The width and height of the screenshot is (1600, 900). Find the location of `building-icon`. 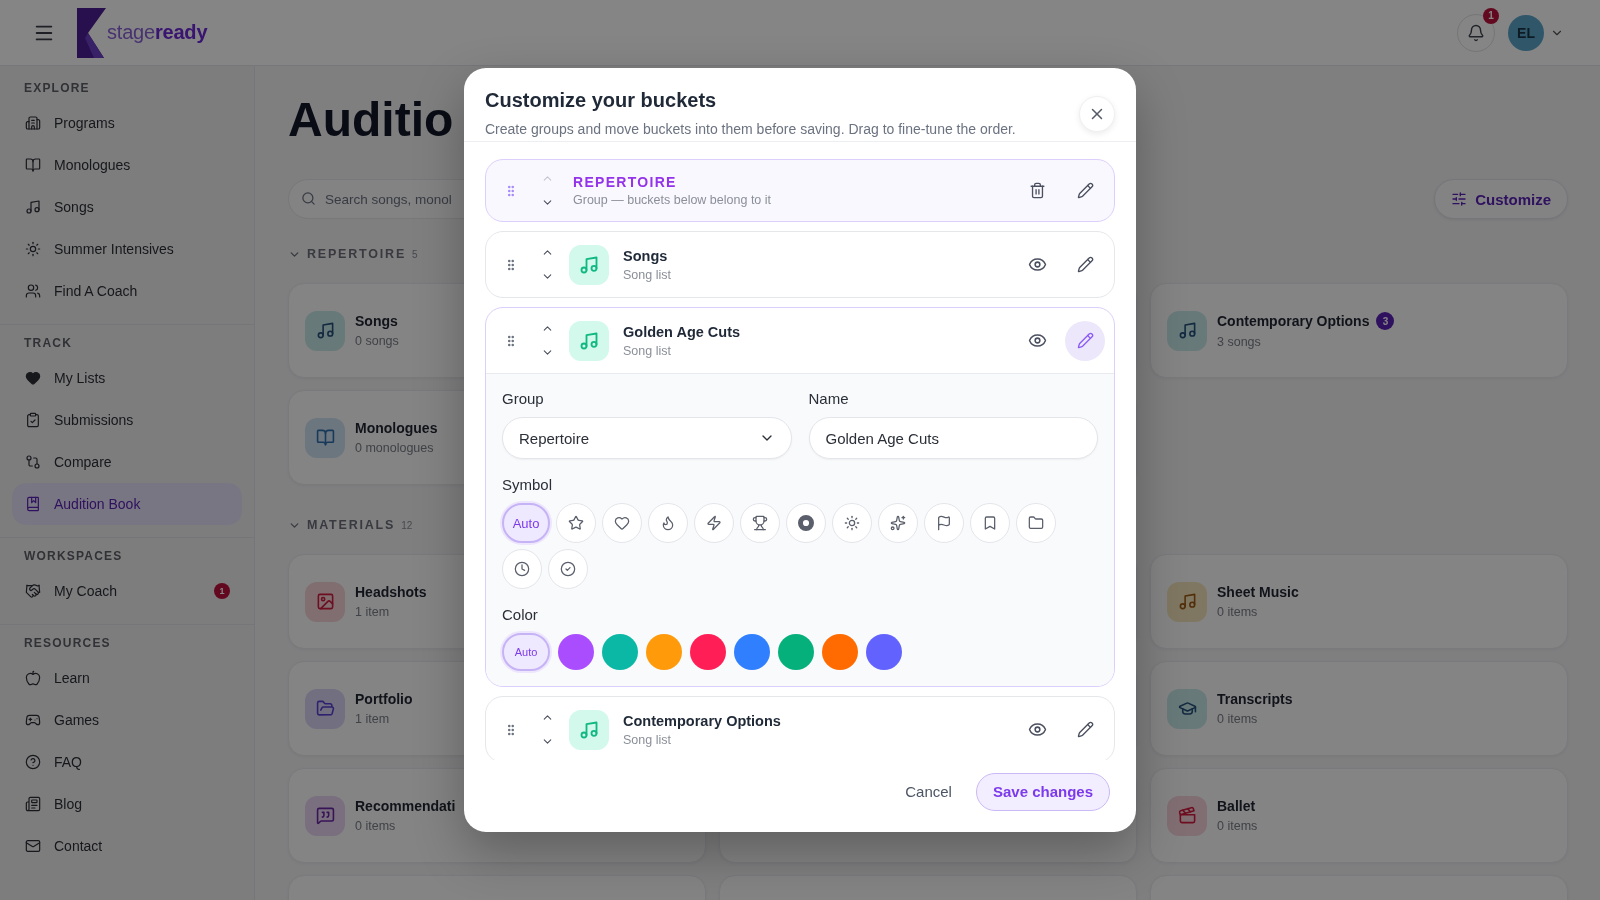

building-icon is located at coordinates (33, 123).